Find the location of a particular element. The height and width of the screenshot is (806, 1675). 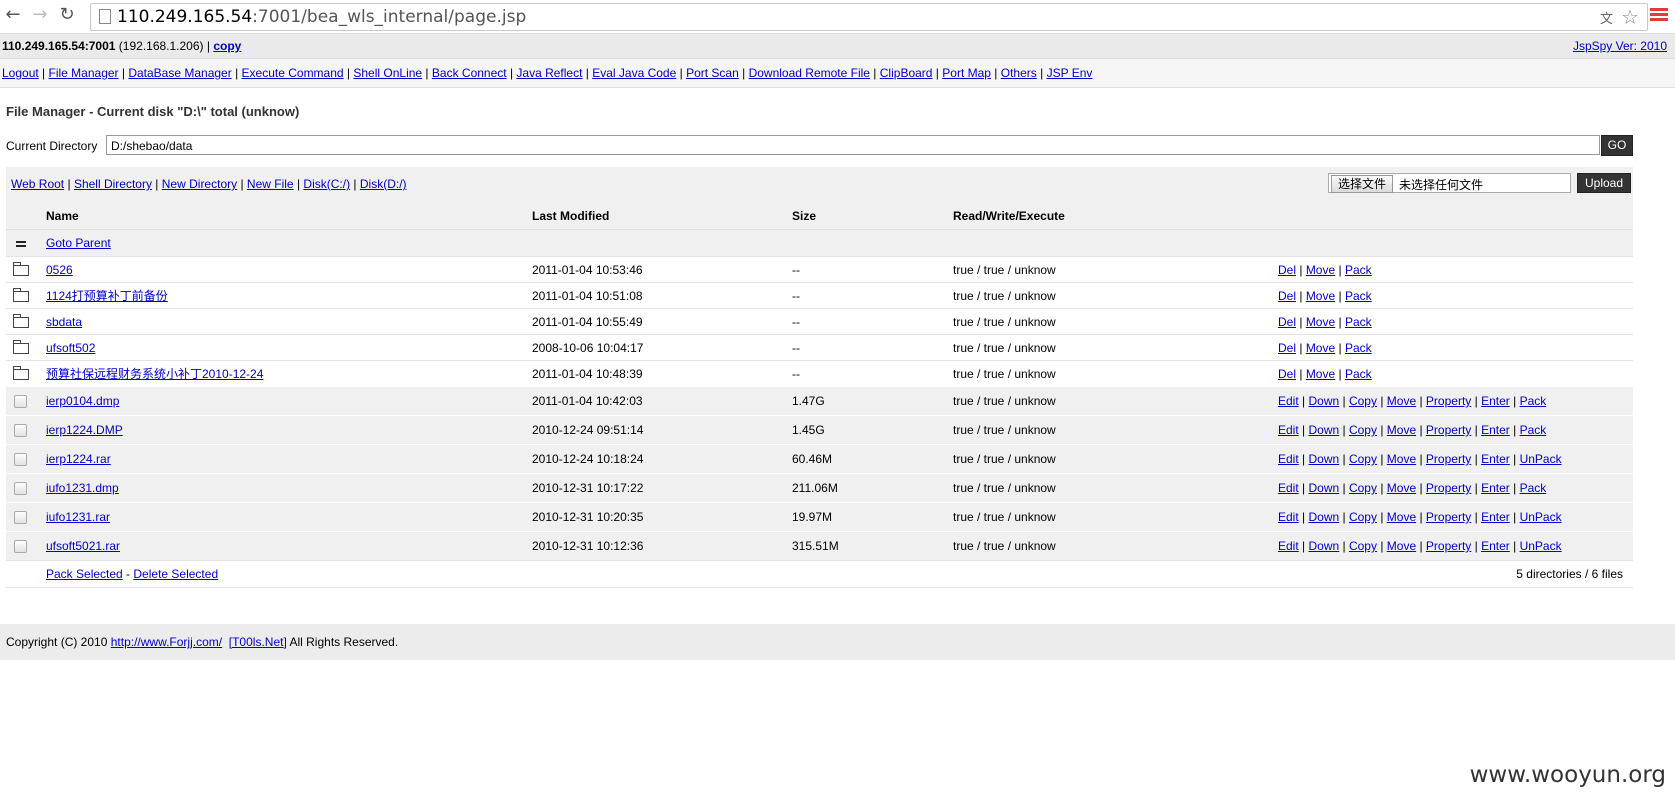

menu-link-back-connect: Back Connect is located at coordinates (469, 73).